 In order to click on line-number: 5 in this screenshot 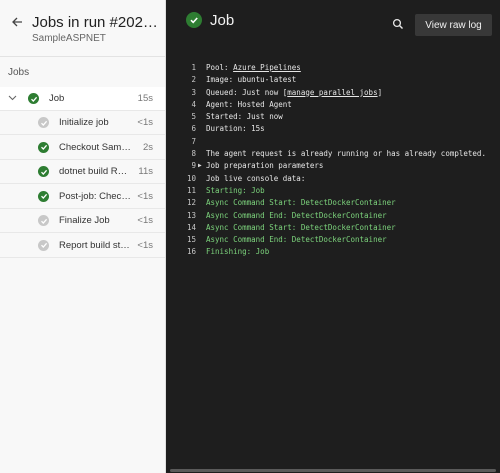, I will do `click(193, 117)`.